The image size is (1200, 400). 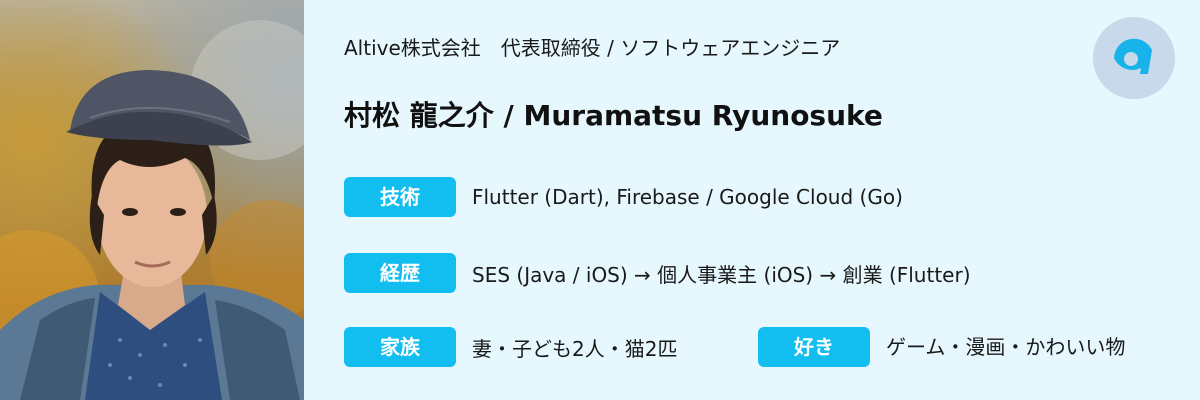 I want to click on company-role: Altive株式会社 代表取締役 / ソフトウェアエンジニア, so click(x=592, y=48).